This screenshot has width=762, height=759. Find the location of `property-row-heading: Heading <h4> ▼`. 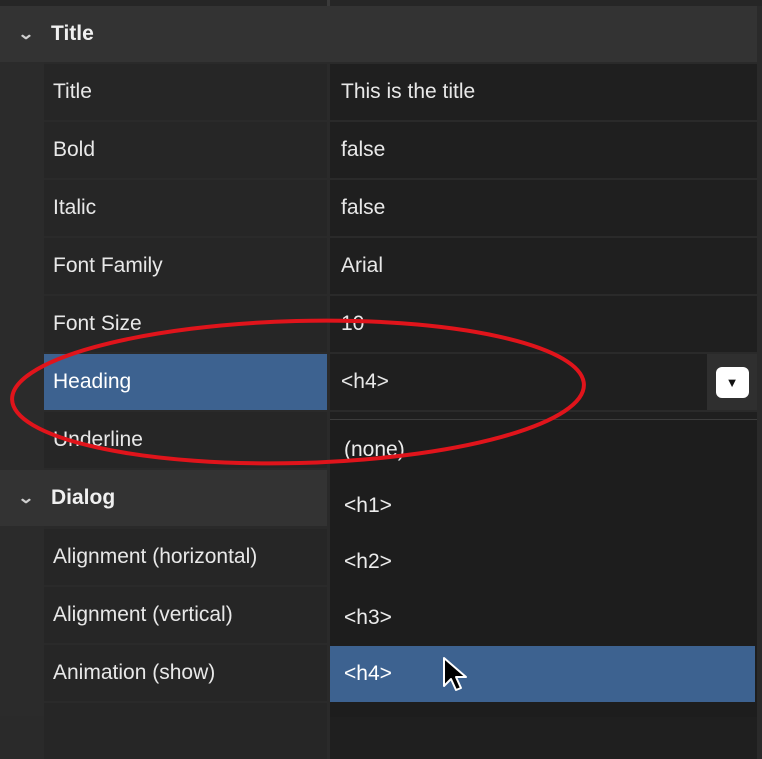

property-row-heading: Heading <h4> ▼ is located at coordinates (400, 382).